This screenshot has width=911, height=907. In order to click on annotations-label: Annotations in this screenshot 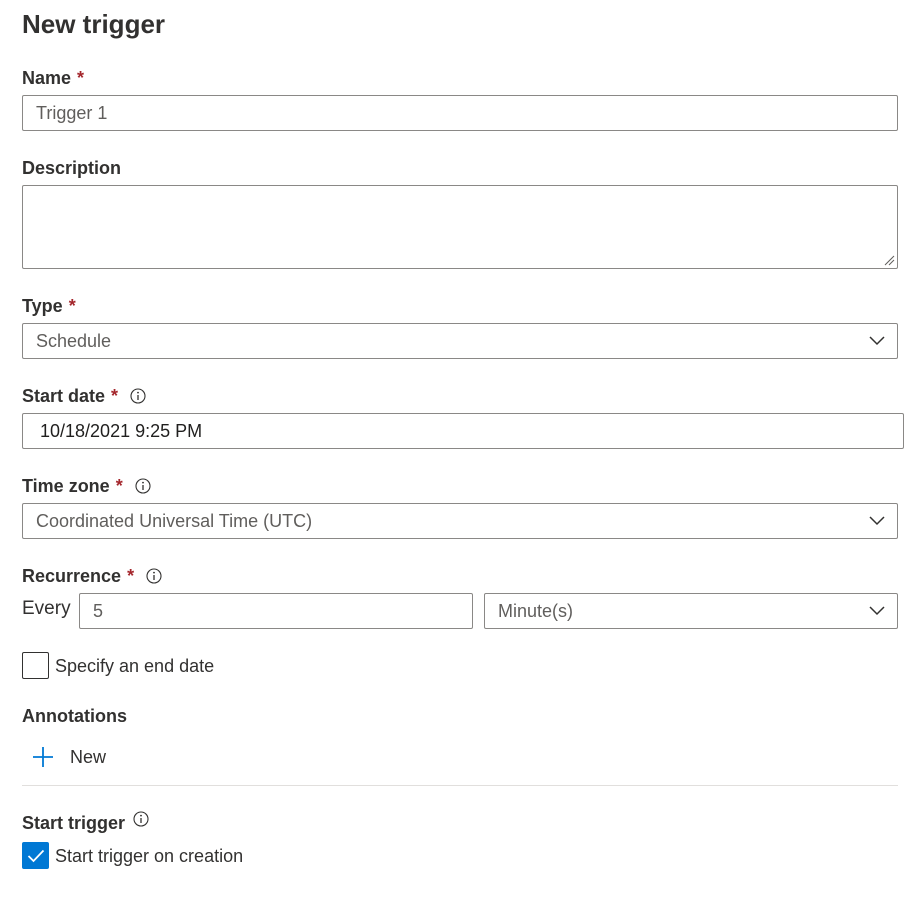, I will do `click(74, 716)`.